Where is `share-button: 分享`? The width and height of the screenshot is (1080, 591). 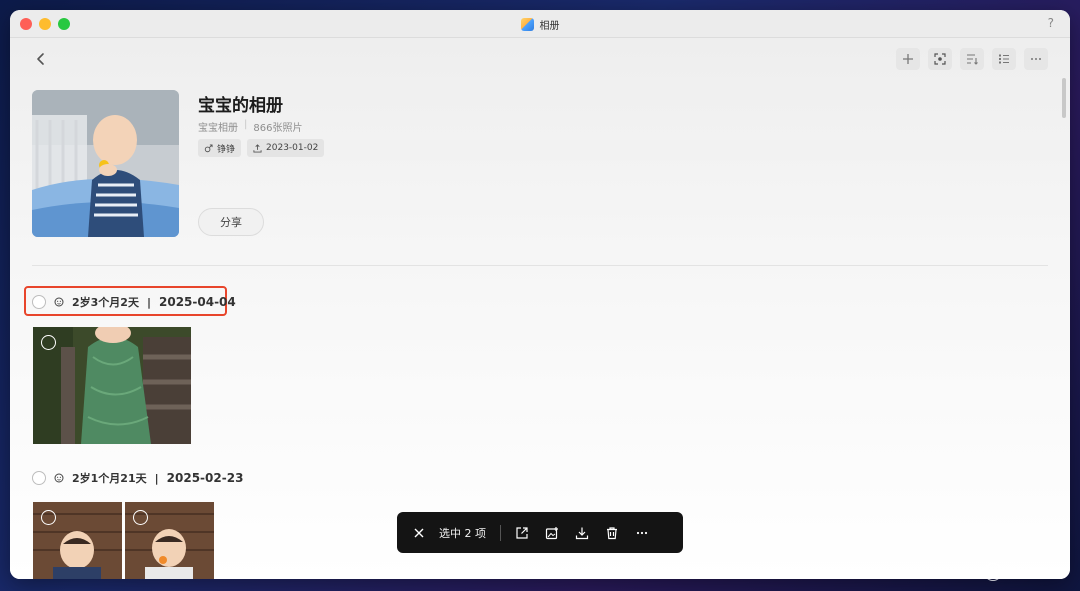 share-button: 分享 is located at coordinates (231, 222).